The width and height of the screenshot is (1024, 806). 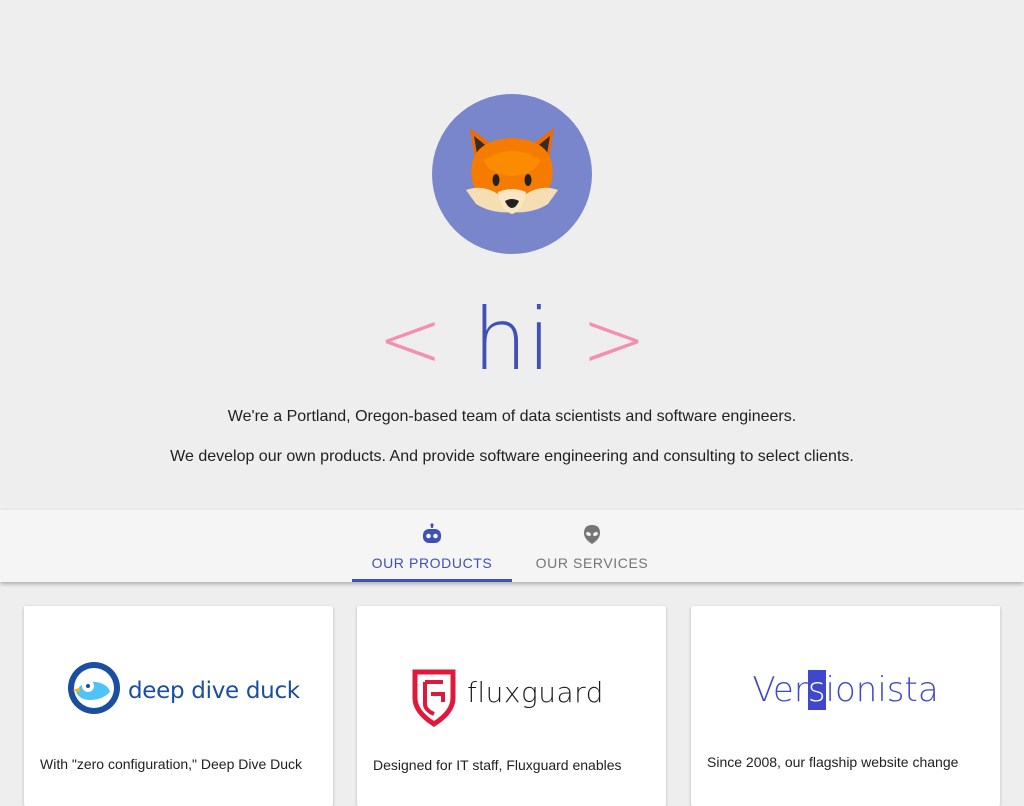 What do you see at coordinates (432, 546) in the screenshot?
I see `tab-our-products: OUR PRODUCTS` at bounding box center [432, 546].